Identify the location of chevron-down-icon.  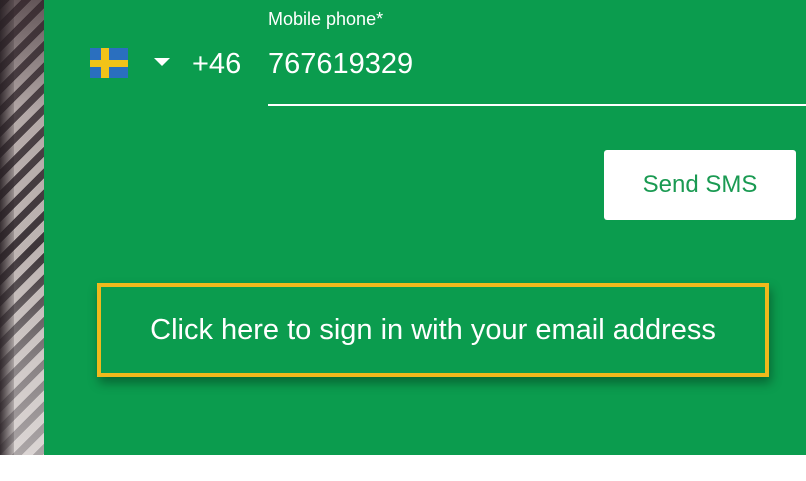
(162, 62).